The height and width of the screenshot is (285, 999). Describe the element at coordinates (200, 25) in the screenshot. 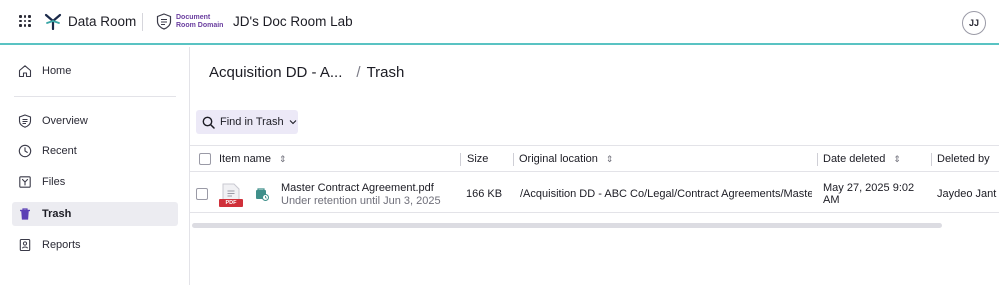

I see `domain-logo-line2: Room Domain` at that location.